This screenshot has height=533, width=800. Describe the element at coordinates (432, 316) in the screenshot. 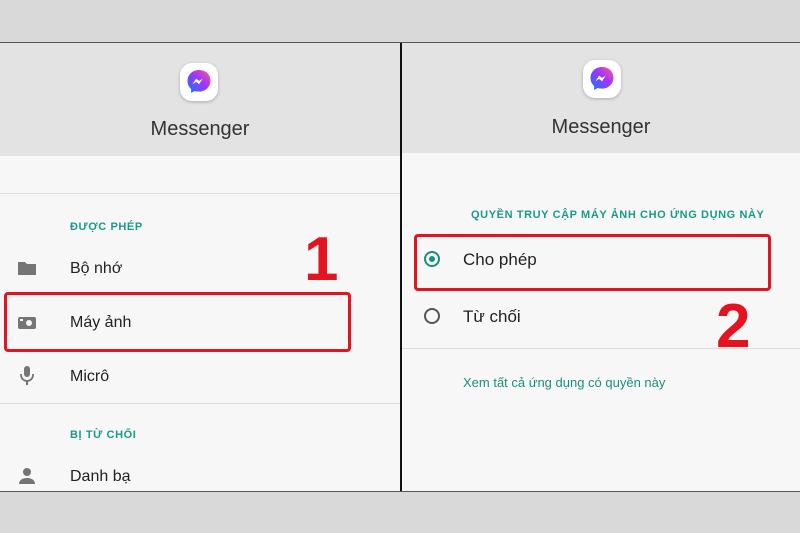

I see `deny-radio` at that location.